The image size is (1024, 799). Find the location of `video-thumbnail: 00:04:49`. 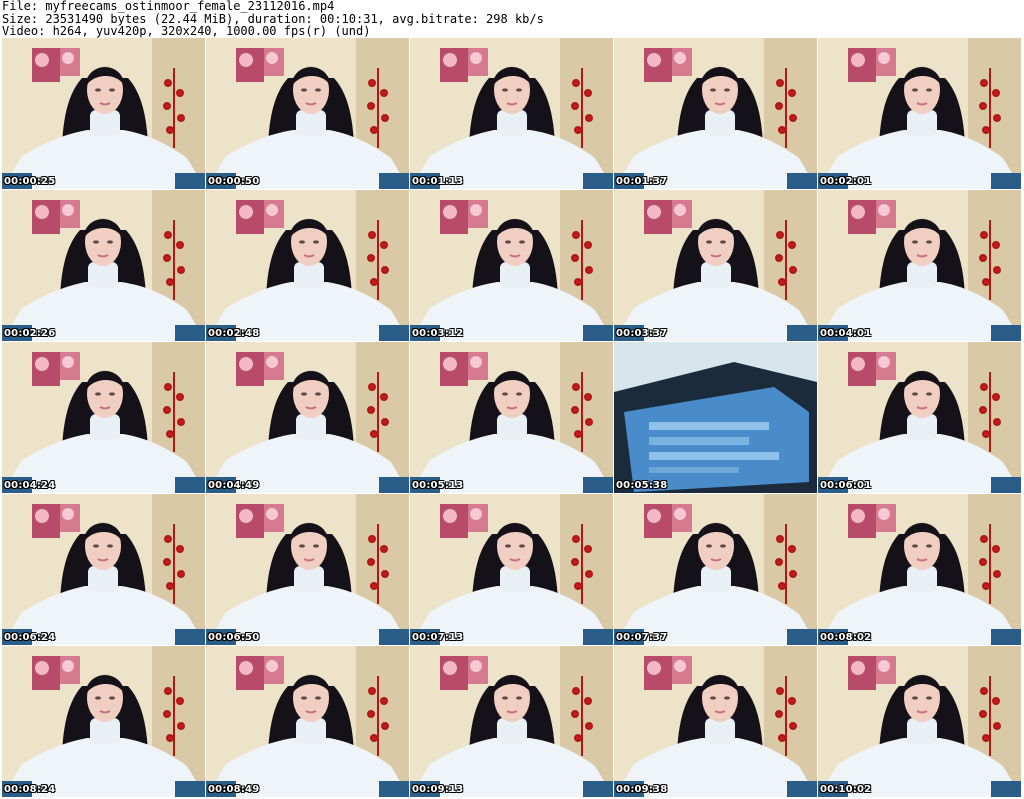

video-thumbnail: 00:04:49 is located at coordinates (307, 417).